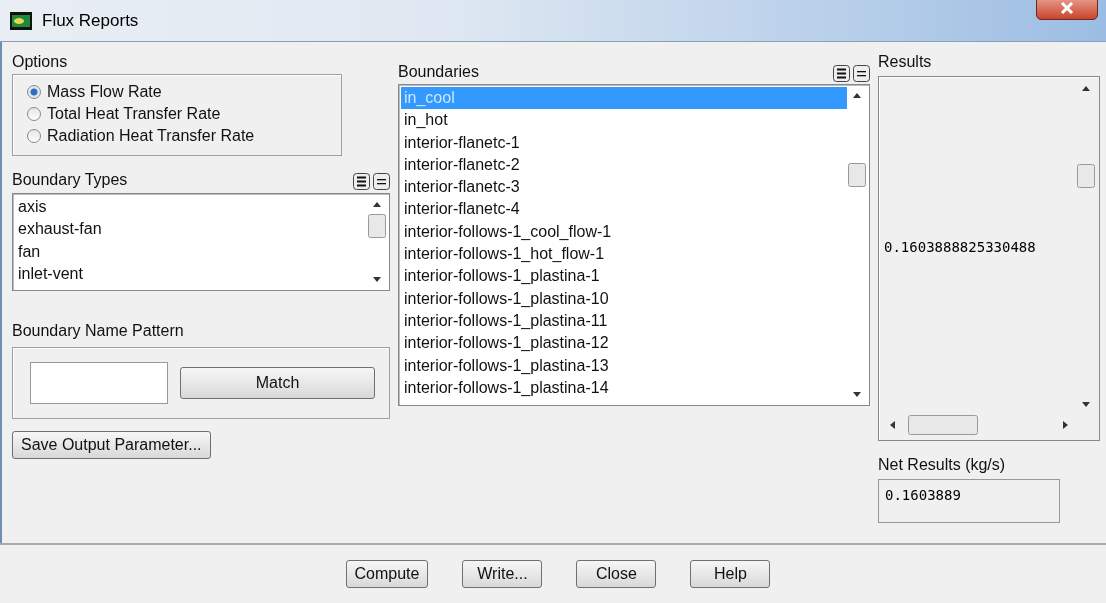 This screenshot has height=603, width=1106. Describe the element at coordinates (191, 229) in the screenshot. I see `list-item: exhaust-fan` at that location.